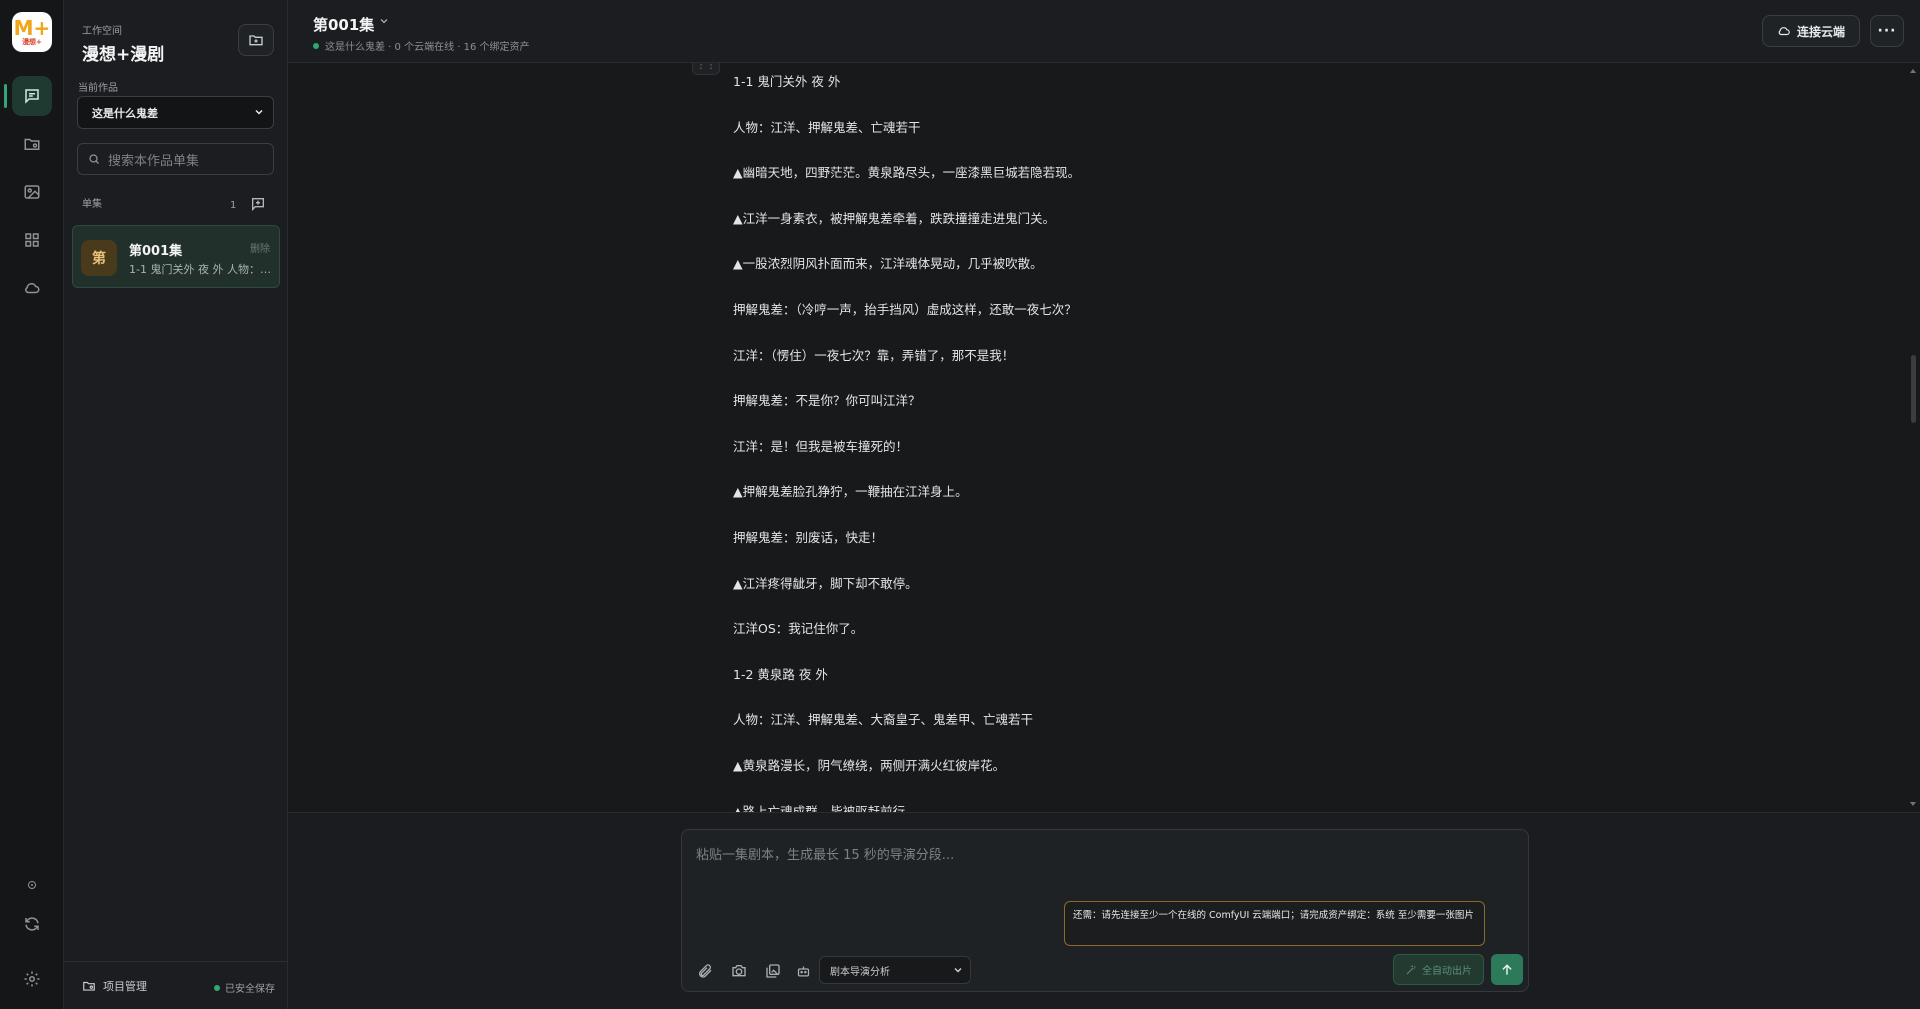 This screenshot has width=1920, height=1009. I want to click on project-select: 这是什么鬼差, so click(175, 112).